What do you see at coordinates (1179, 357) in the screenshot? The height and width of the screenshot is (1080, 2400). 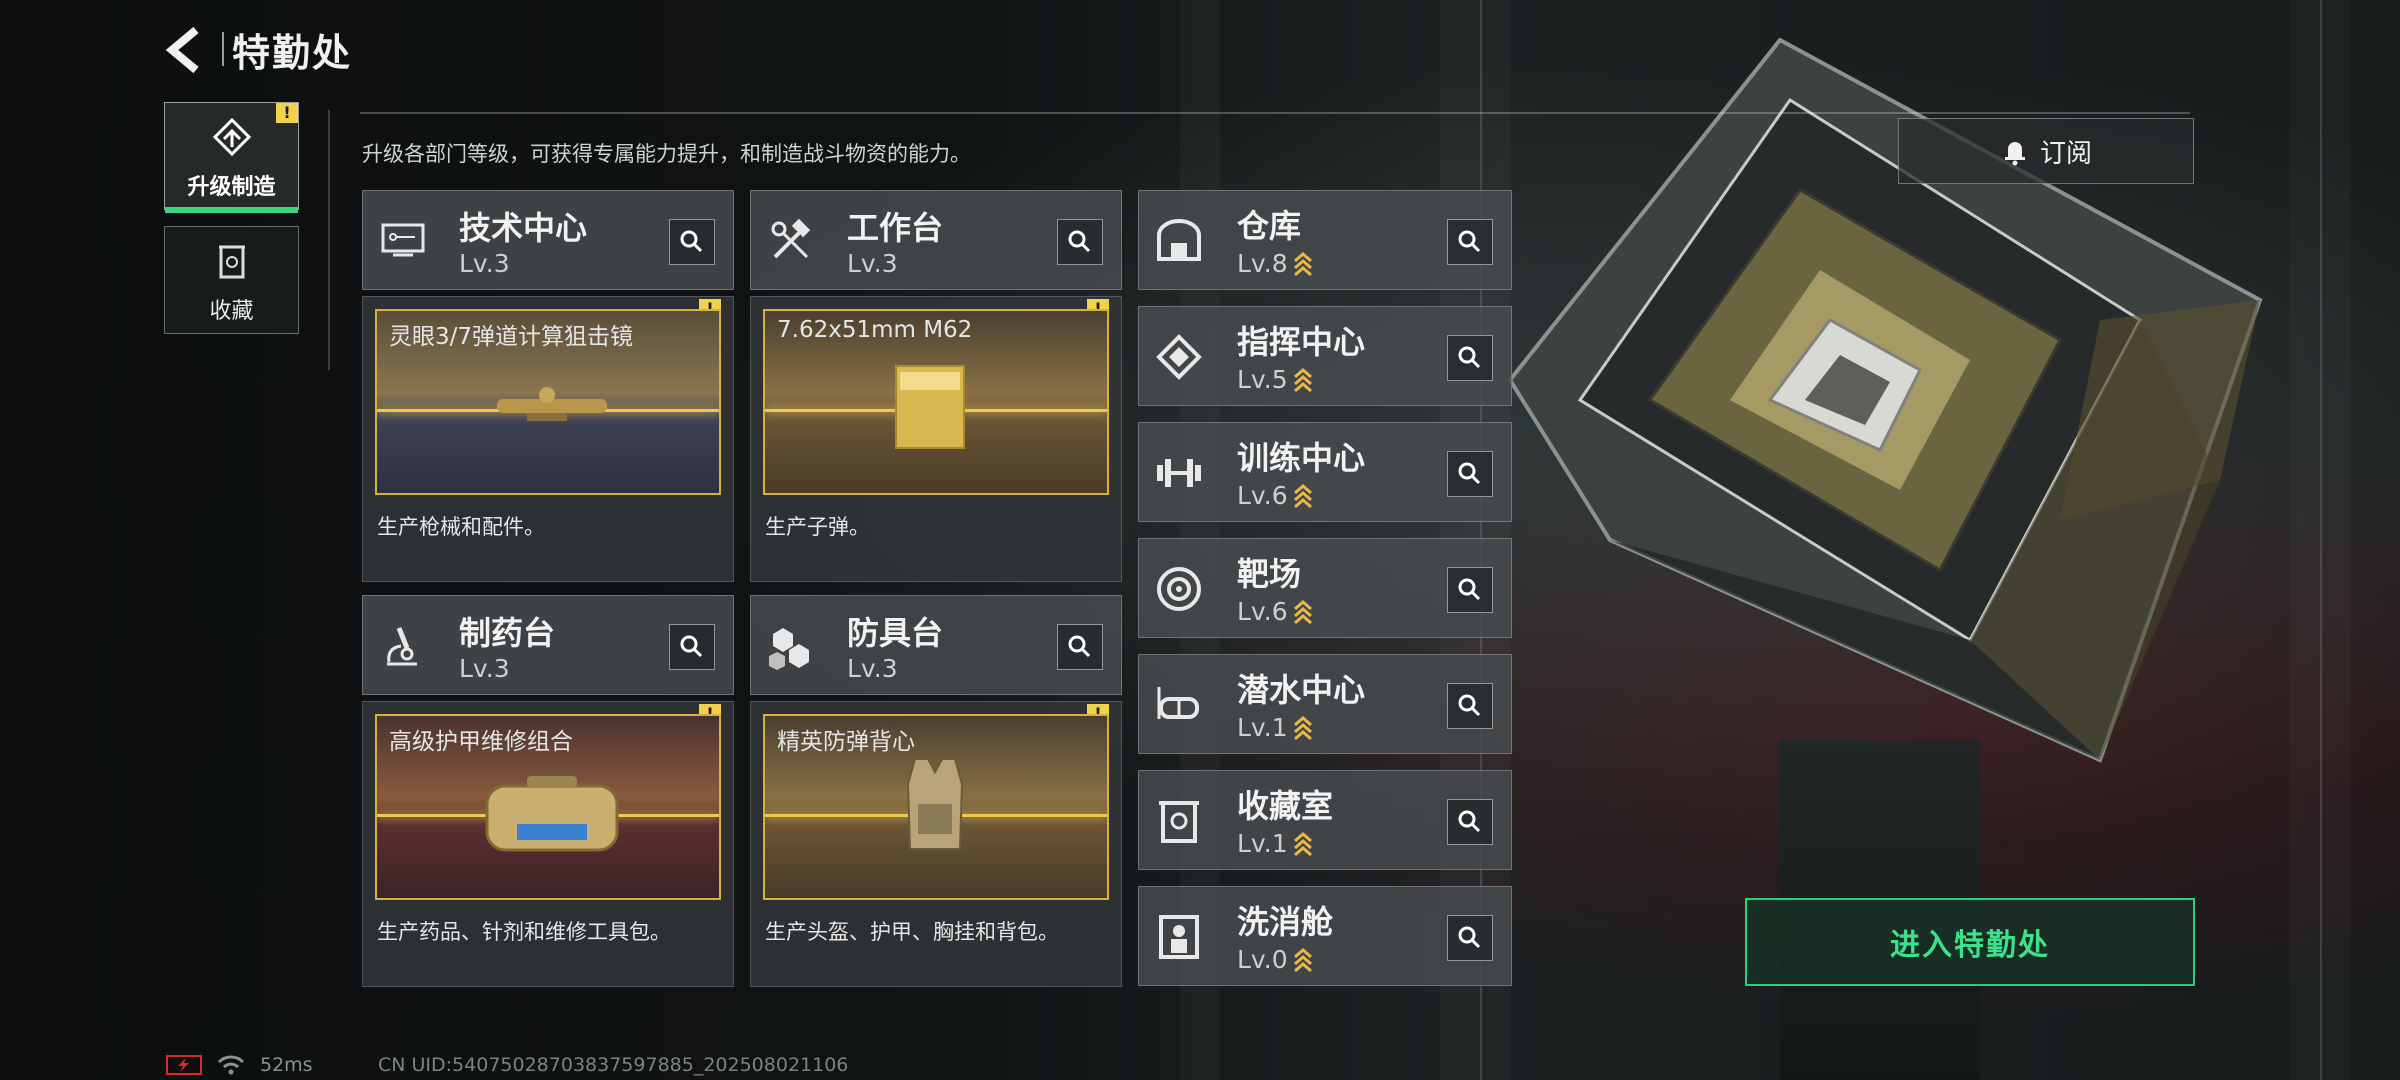 I see `chip-icon` at bounding box center [1179, 357].